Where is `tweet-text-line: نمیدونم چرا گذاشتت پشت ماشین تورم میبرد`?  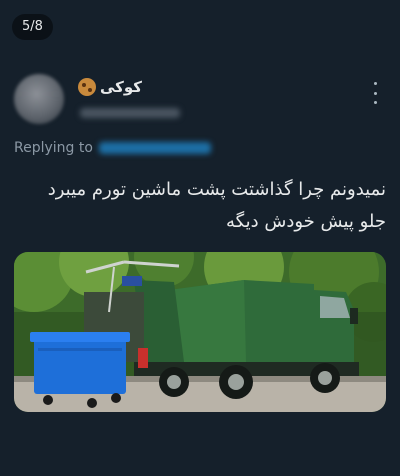 tweet-text-line: نمیدونم چرا گذاشتت پشت ماشین تورم میبرد is located at coordinates (216, 189).